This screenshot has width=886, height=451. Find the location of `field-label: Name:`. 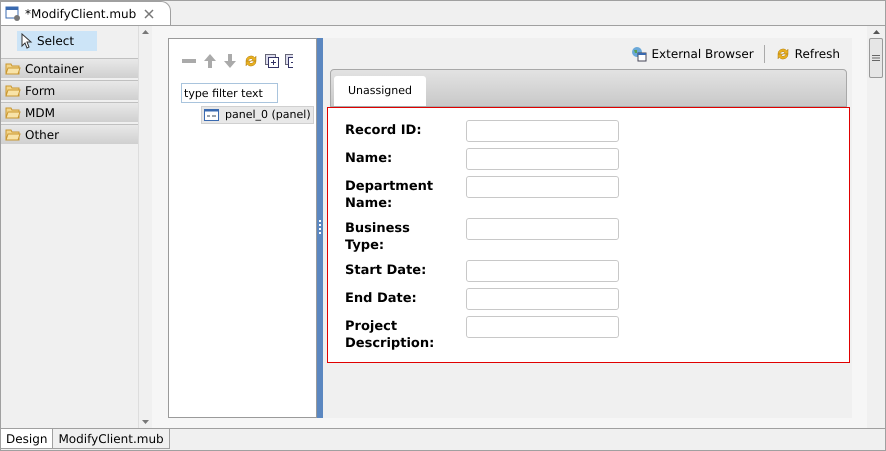

field-label: Name: is located at coordinates (369, 158).